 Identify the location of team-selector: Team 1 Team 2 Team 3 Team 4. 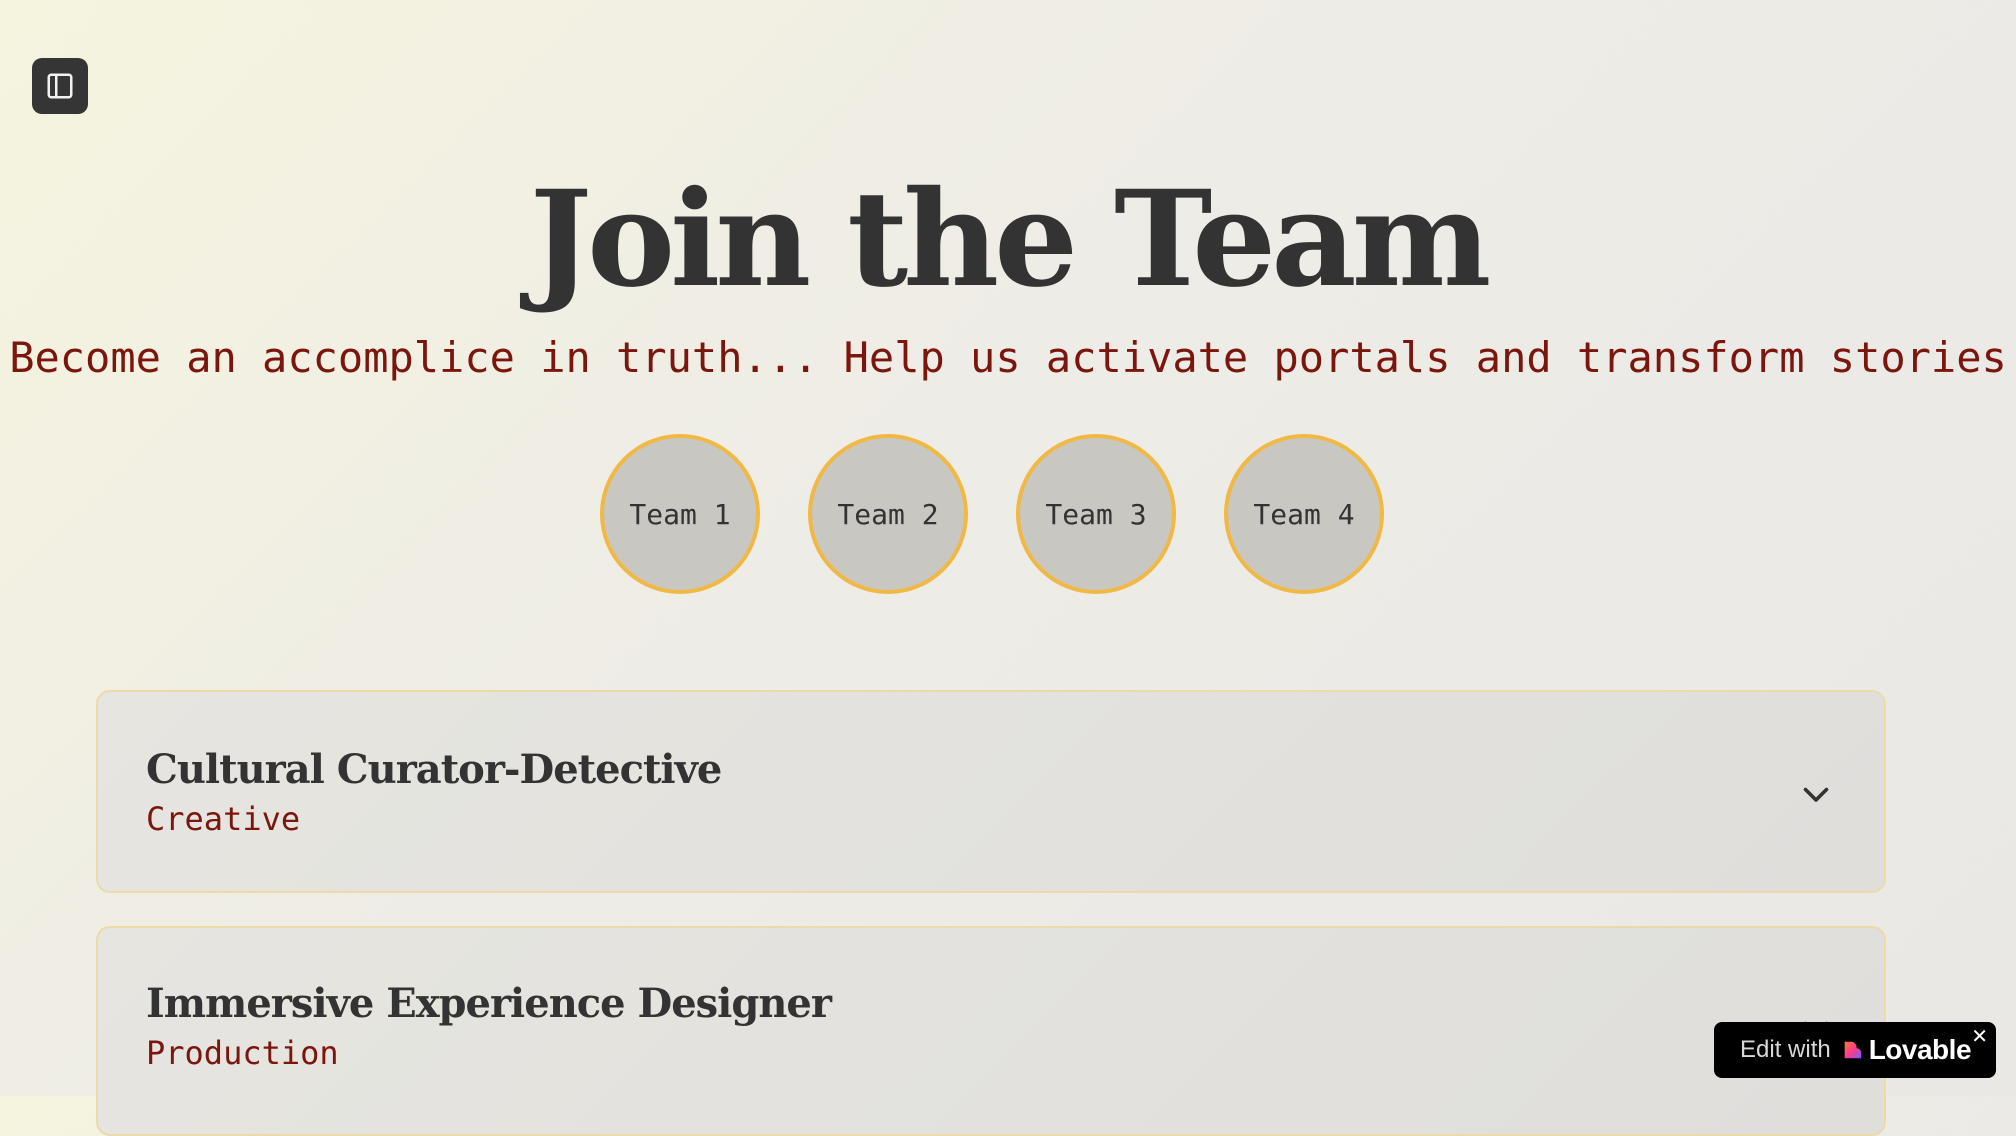
(1008, 514).